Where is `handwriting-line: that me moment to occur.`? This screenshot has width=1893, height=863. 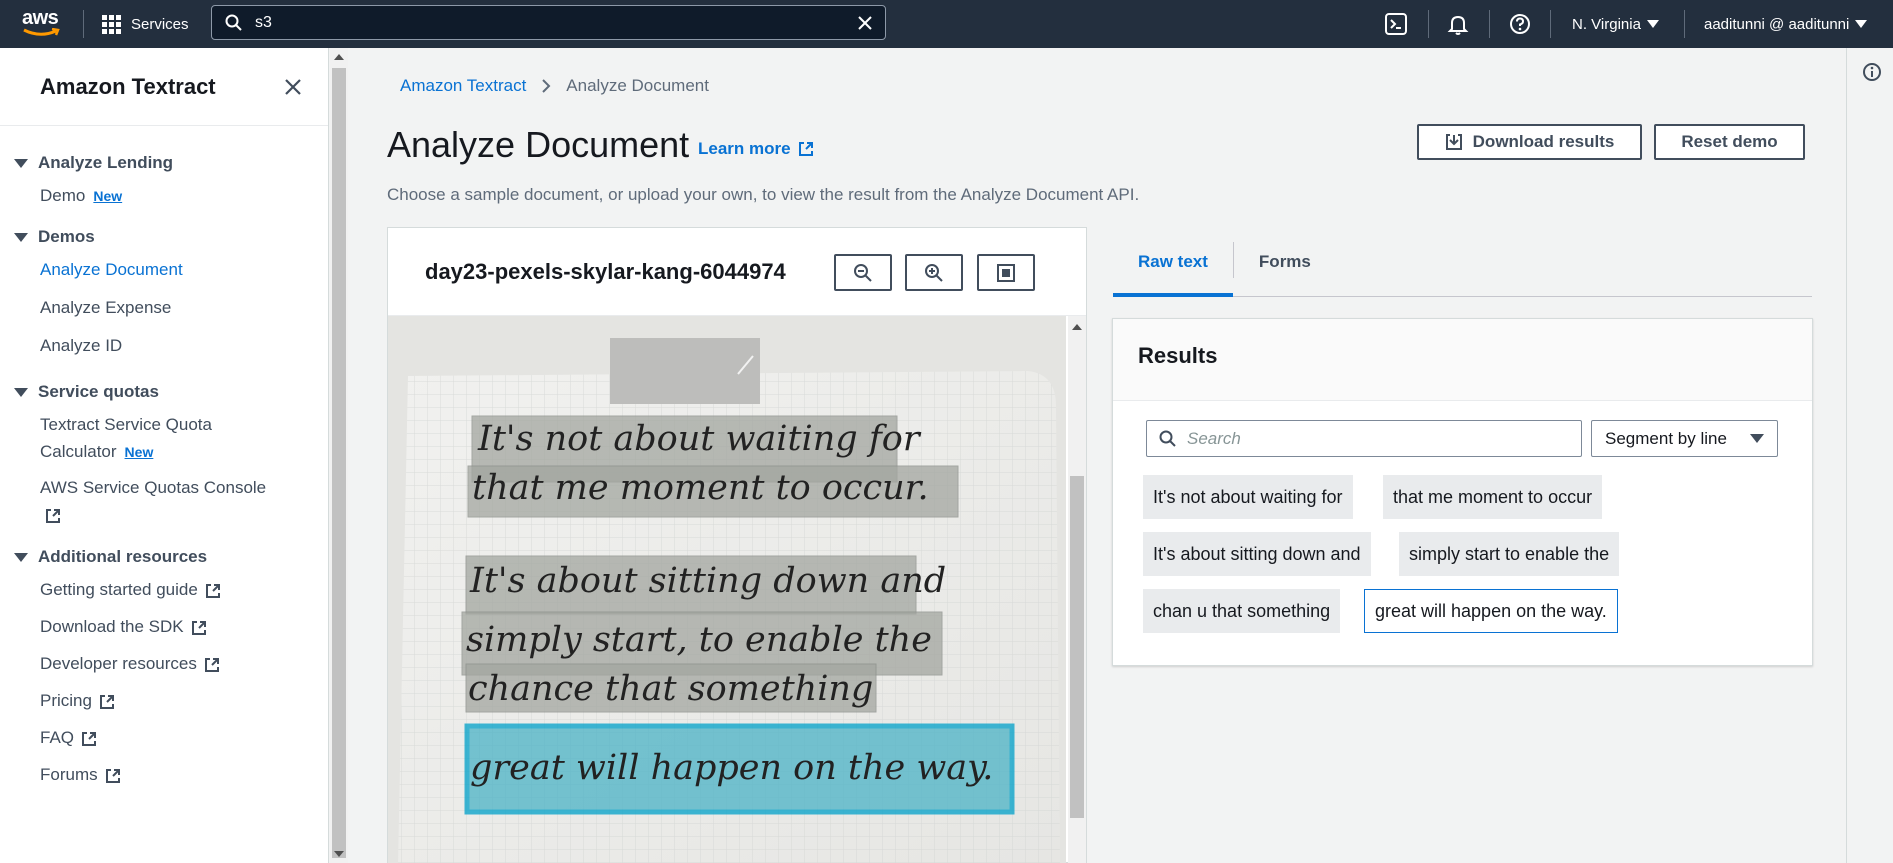
handwriting-line: that me moment to occur. is located at coordinates (700, 488).